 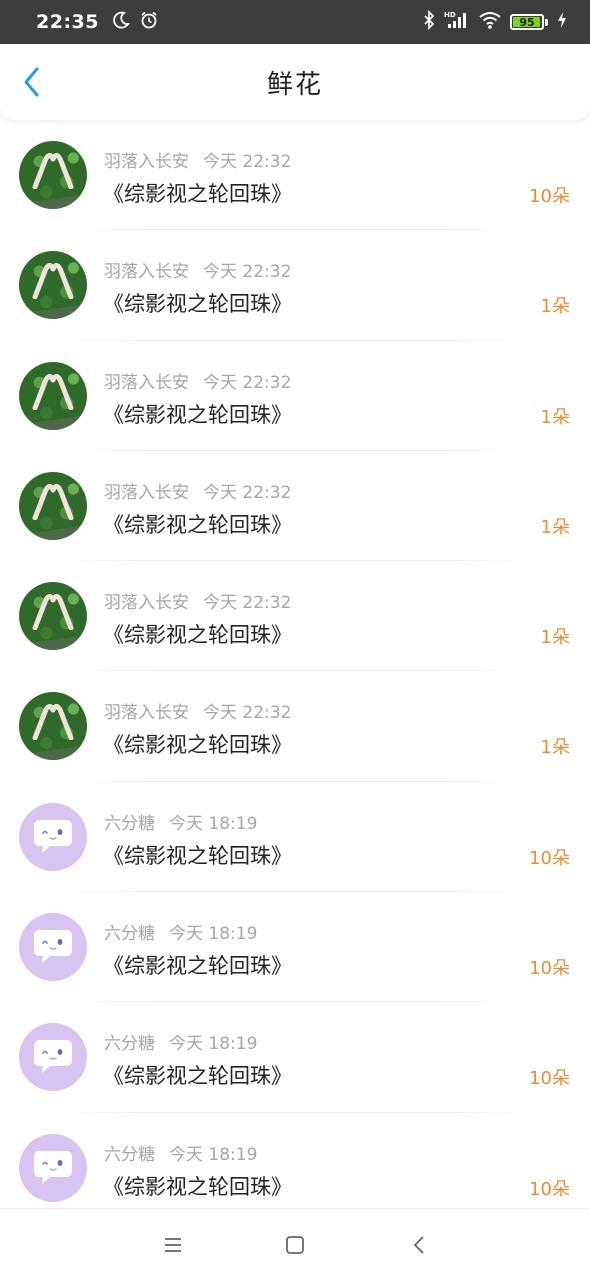 I want to click on home-square-icon, so click(x=295, y=1245).